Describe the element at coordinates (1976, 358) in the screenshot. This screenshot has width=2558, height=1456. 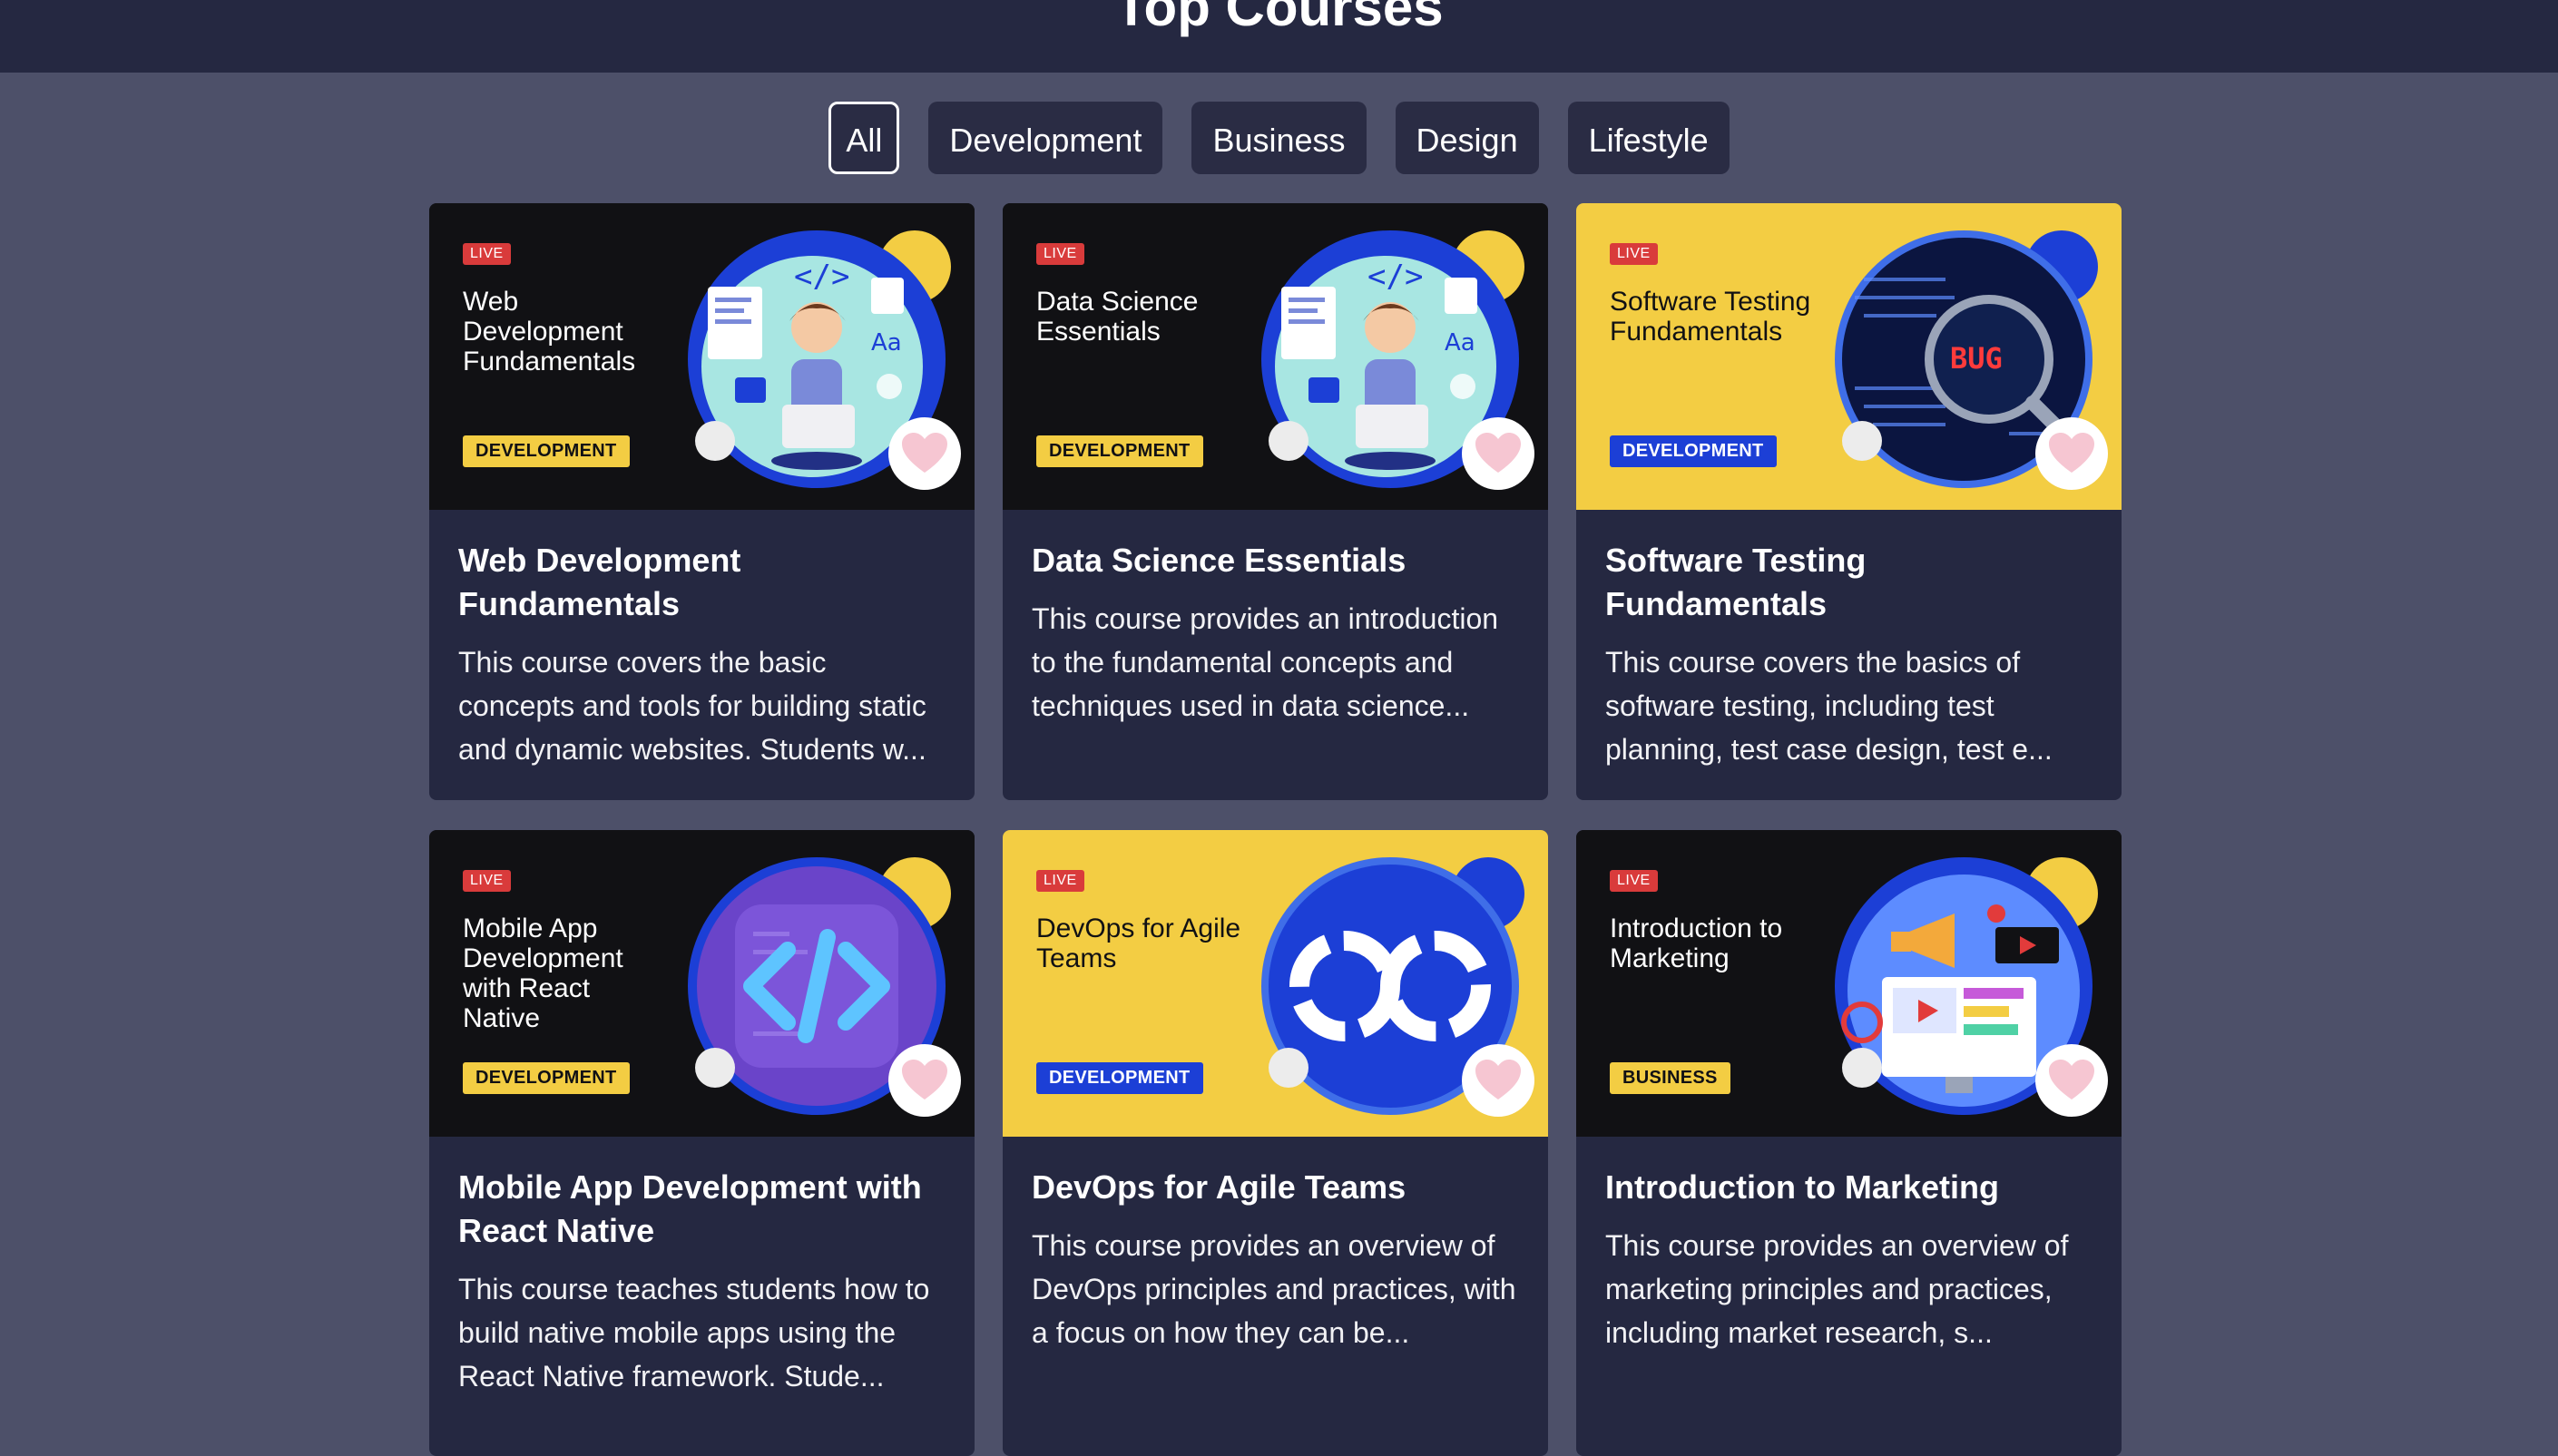
I see `svg-text: BUG` at that location.